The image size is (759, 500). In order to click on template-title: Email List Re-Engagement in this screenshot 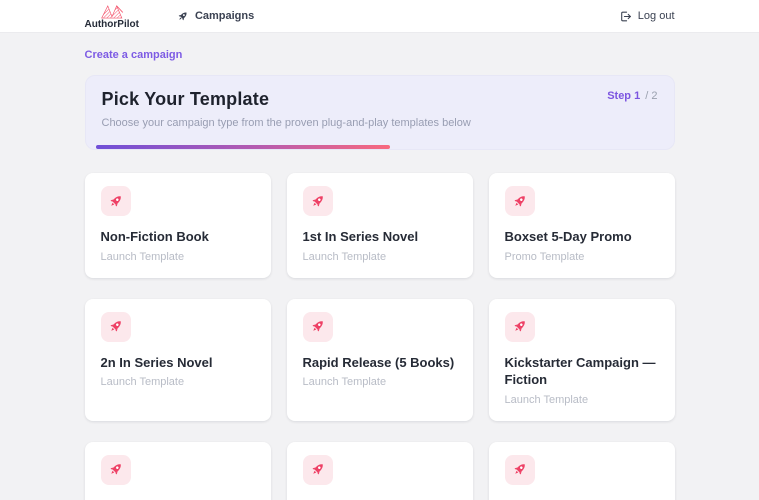, I will do `click(582, 498)`.